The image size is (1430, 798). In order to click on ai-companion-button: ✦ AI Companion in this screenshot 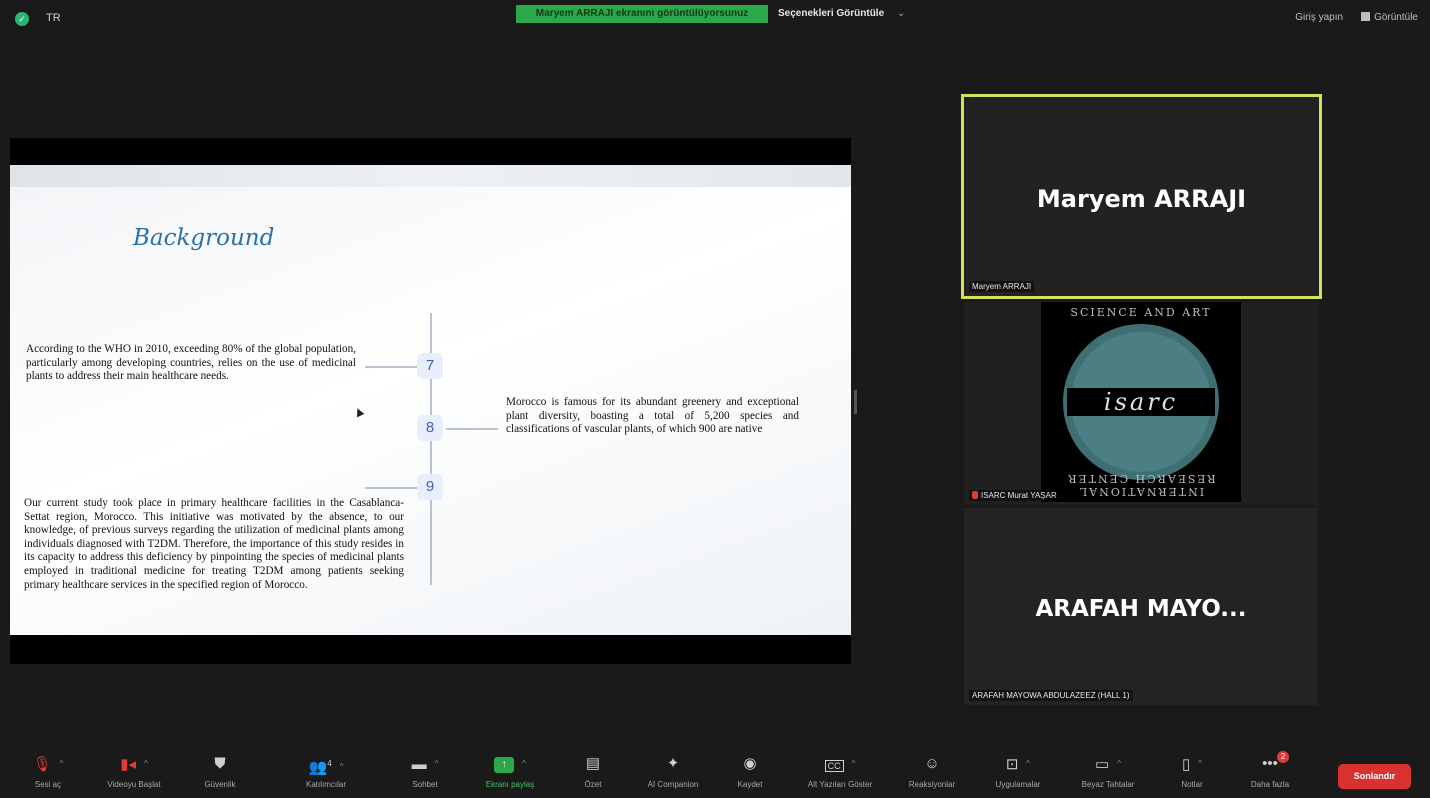, I will do `click(673, 771)`.